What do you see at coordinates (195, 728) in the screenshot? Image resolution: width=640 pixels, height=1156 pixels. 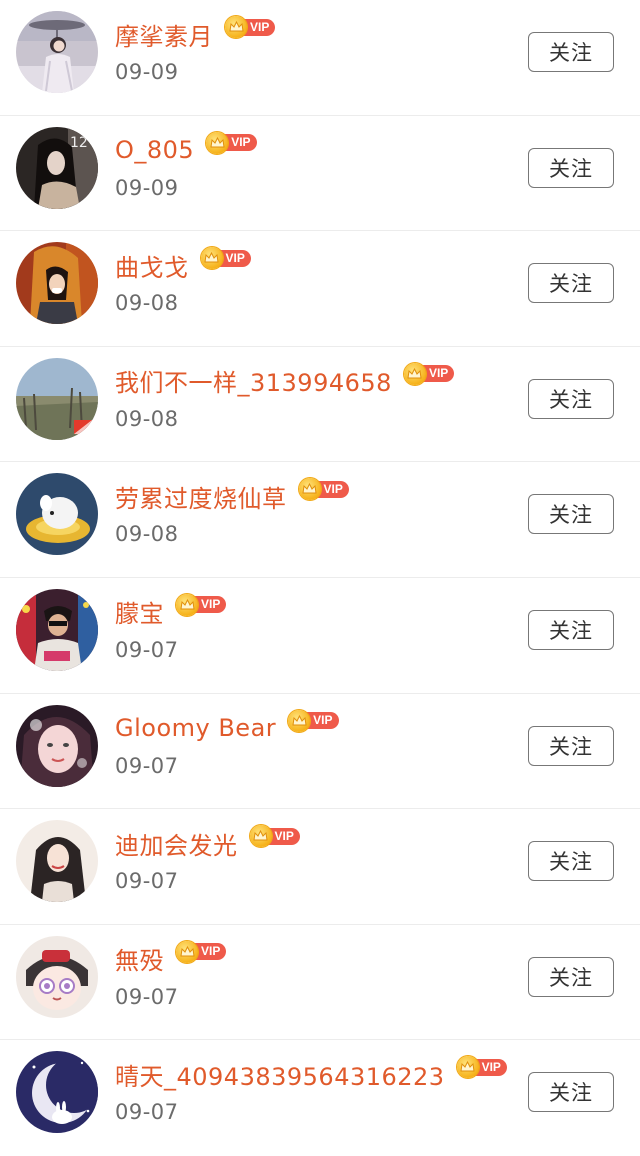 I see `user-name: Gloomy Bear` at bounding box center [195, 728].